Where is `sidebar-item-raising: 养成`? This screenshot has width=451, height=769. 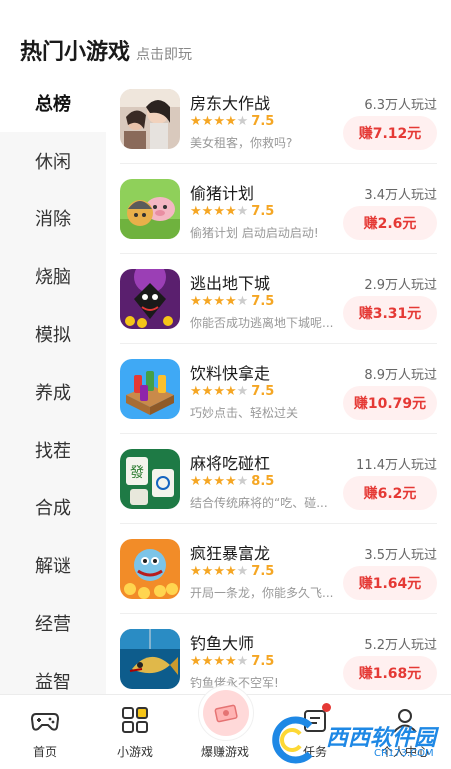 sidebar-item-raising: 养成 is located at coordinates (53, 392).